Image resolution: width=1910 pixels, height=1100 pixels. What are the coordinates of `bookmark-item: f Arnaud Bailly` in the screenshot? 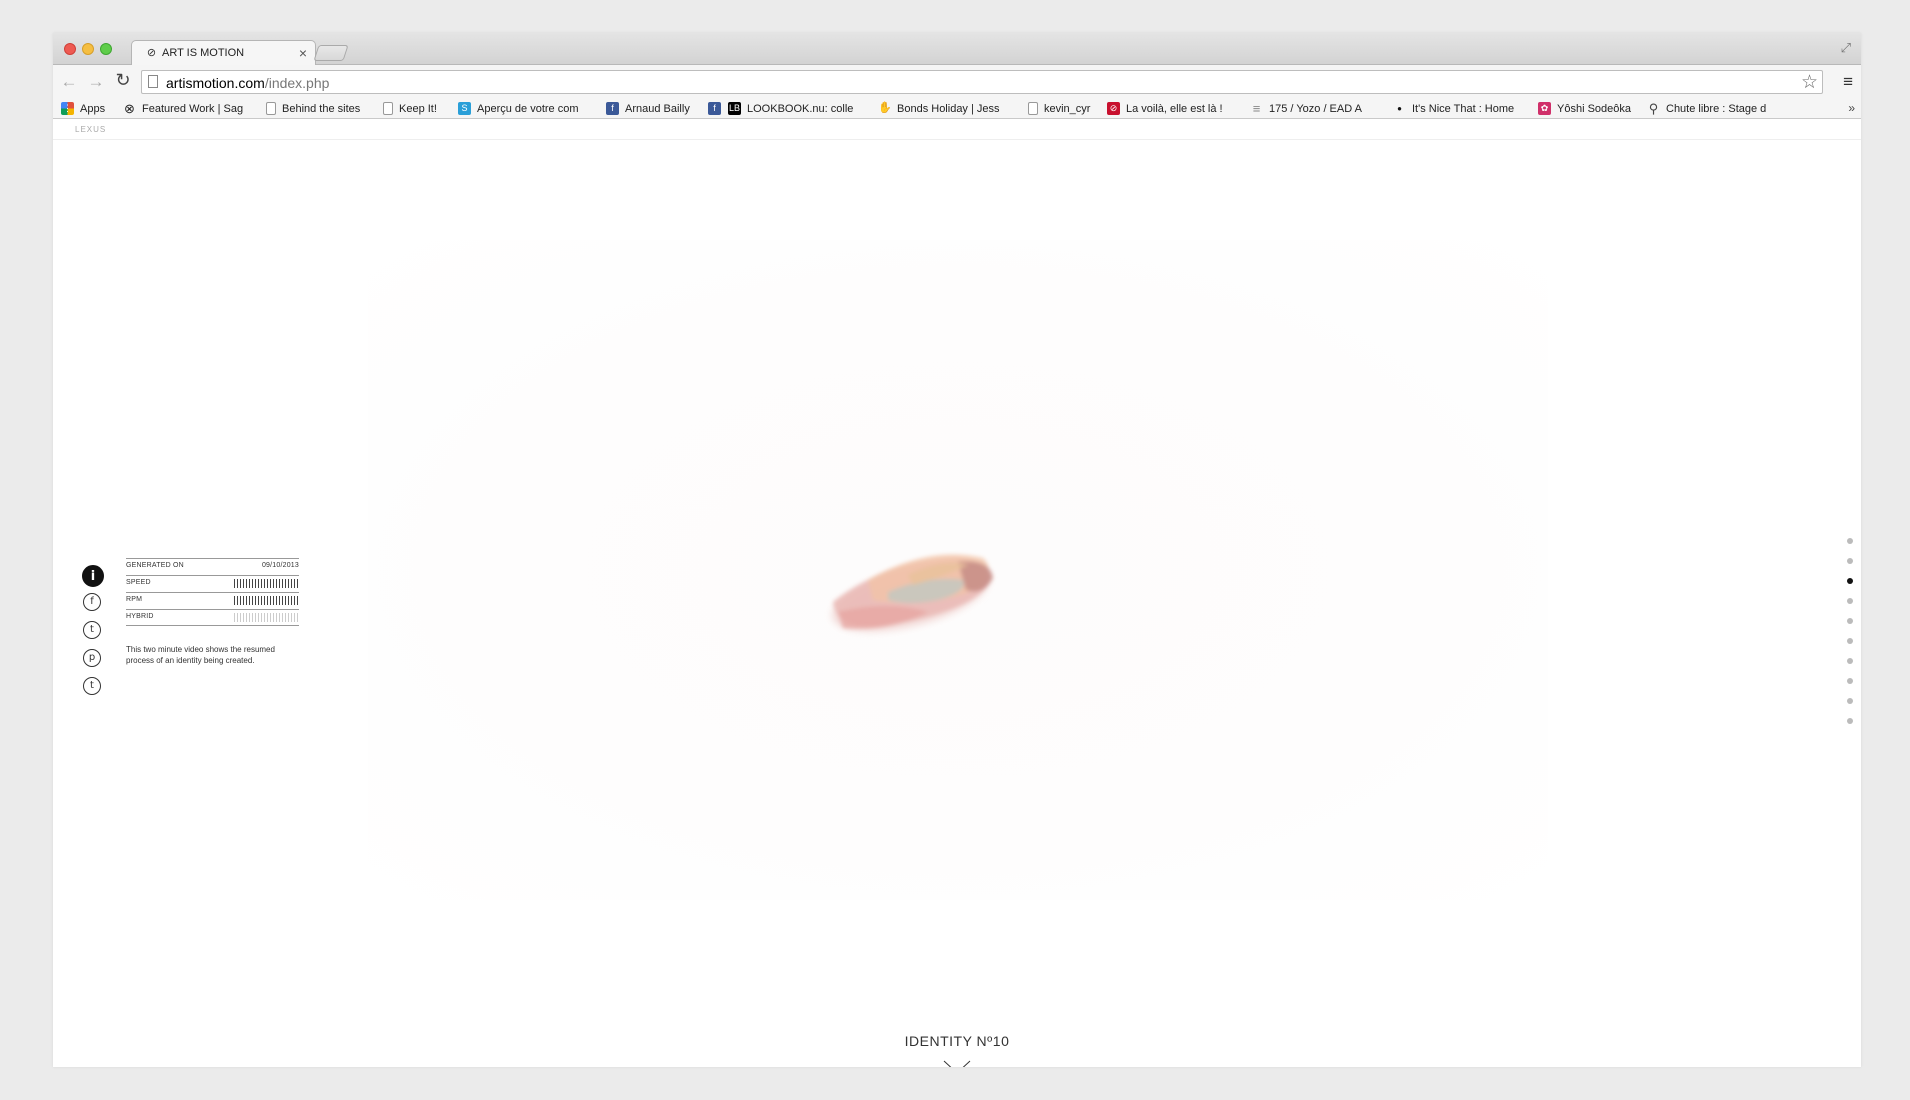 It's located at (648, 108).